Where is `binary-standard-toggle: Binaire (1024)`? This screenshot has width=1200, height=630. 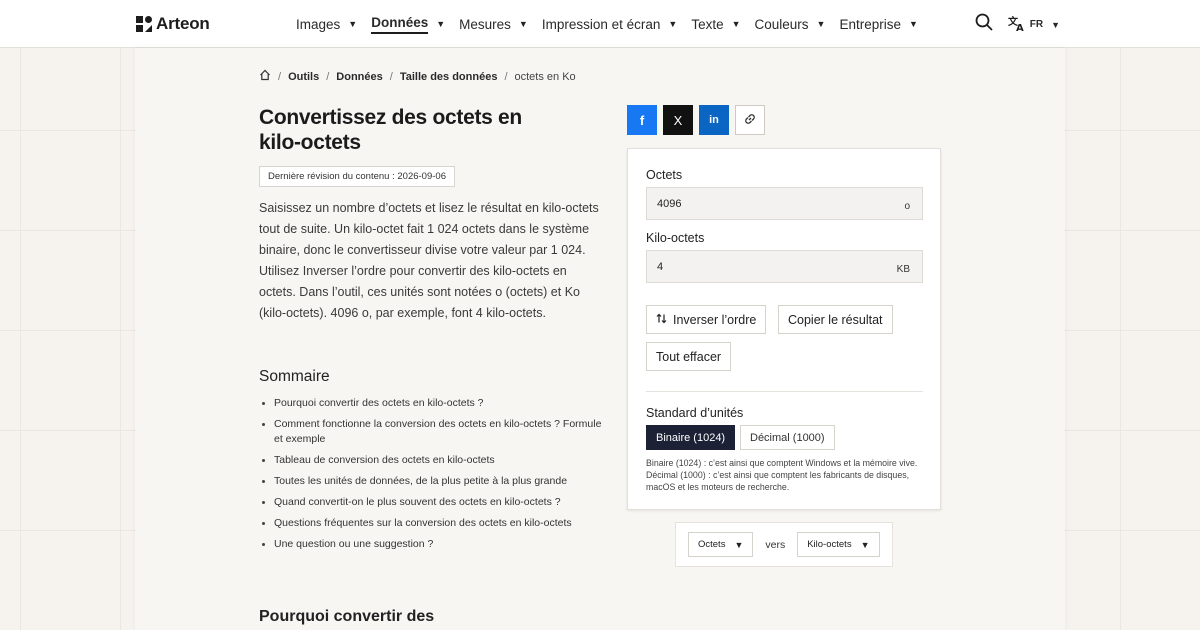 binary-standard-toggle: Binaire (1024) is located at coordinates (691, 437).